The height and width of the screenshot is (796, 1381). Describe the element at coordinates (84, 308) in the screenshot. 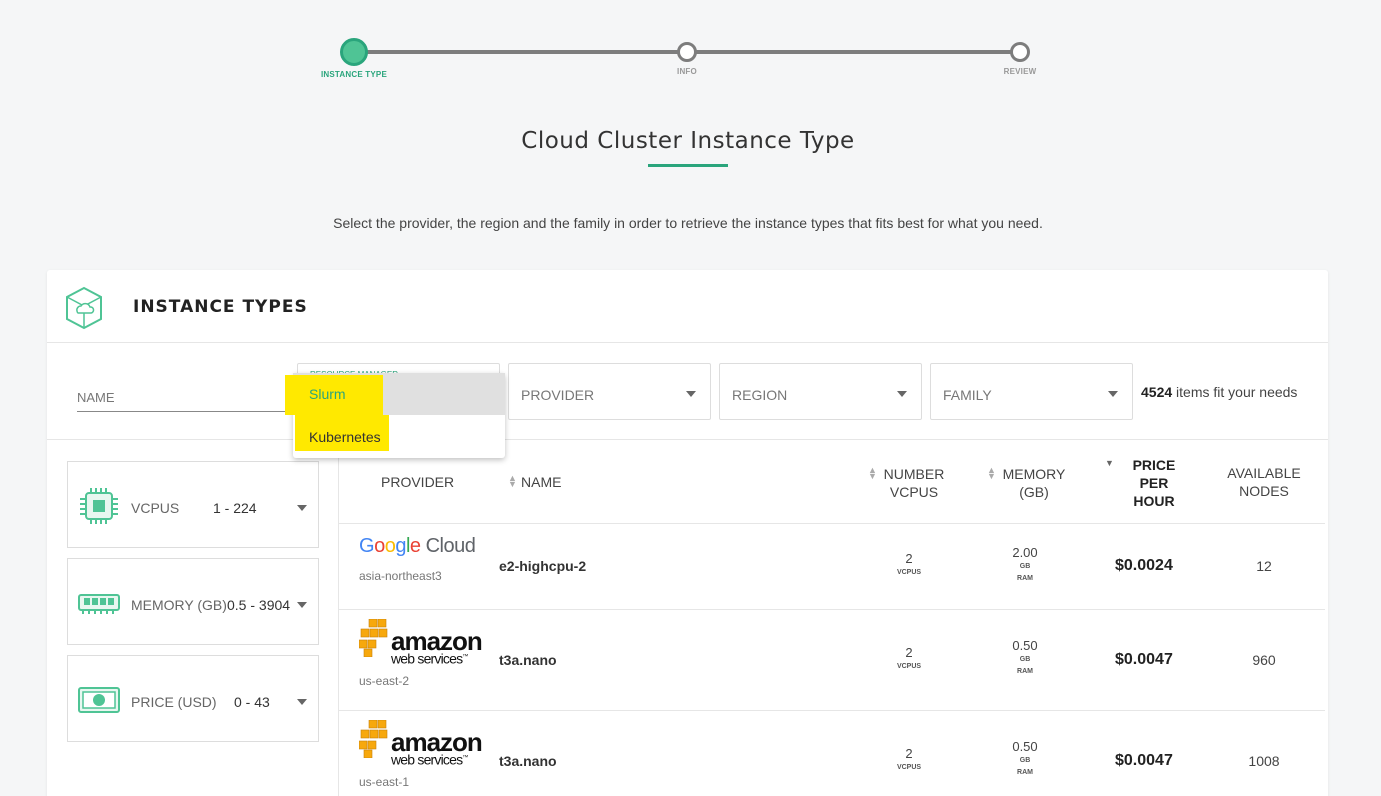

I see `cloud-cube-icon` at that location.